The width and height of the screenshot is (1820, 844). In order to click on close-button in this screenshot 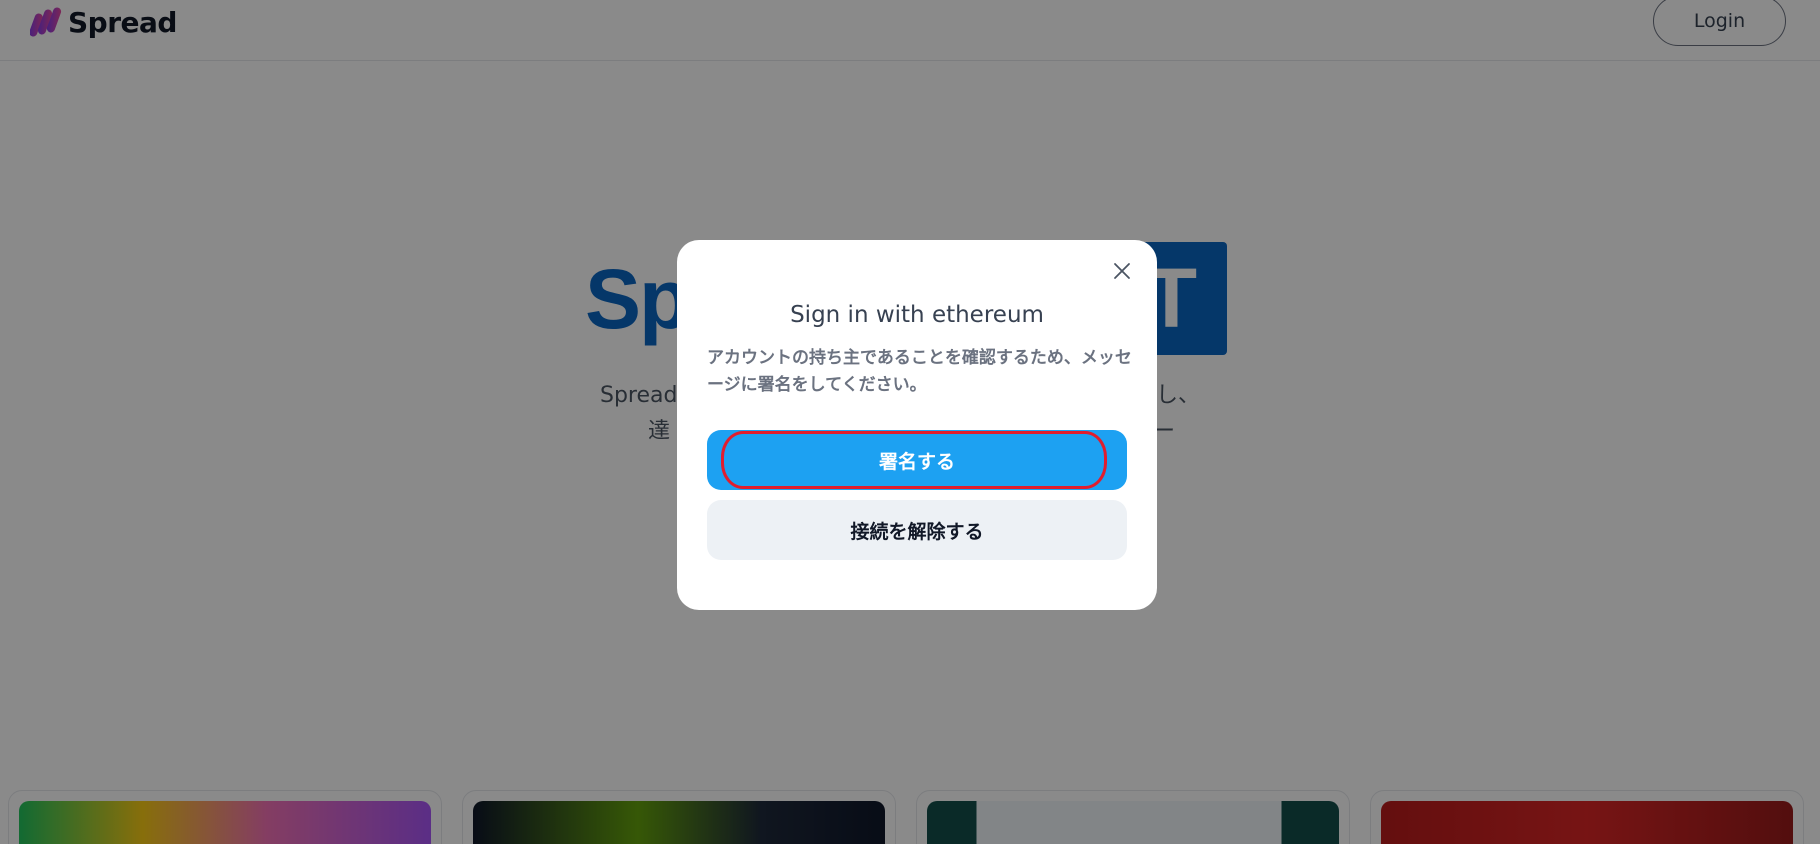, I will do `click(1122, 271)`.